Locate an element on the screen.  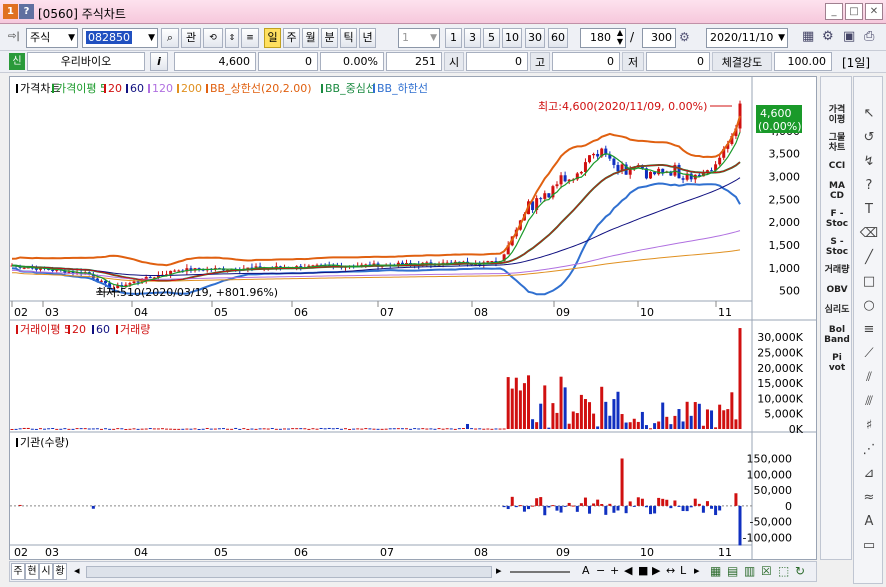
info-button: i is located at coordinates (159, 61).